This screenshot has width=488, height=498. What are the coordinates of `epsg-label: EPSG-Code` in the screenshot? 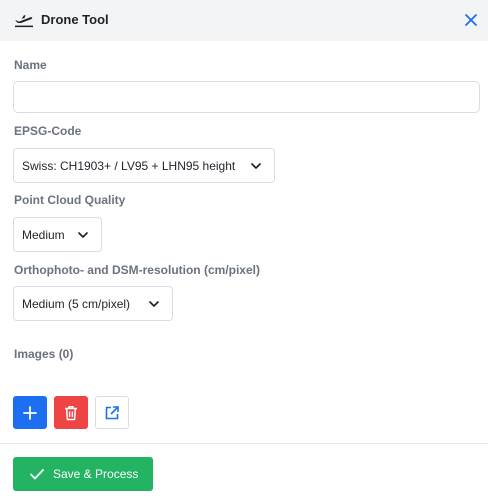 It's located at (48, 131).